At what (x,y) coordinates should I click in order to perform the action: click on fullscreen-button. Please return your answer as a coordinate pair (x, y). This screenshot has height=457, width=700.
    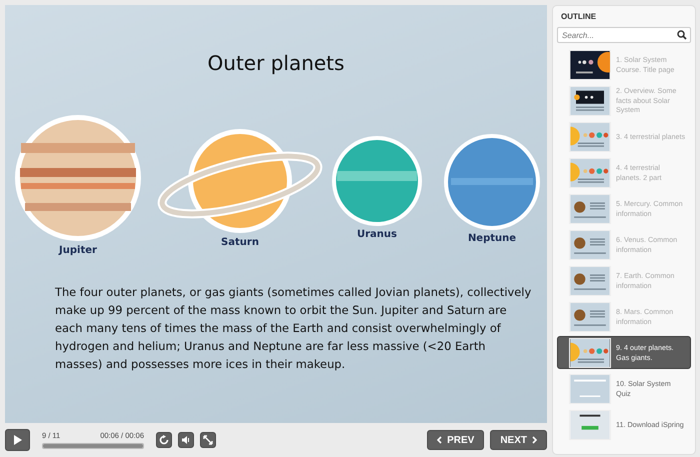
    Looking at the image, I should click on (208, 440).